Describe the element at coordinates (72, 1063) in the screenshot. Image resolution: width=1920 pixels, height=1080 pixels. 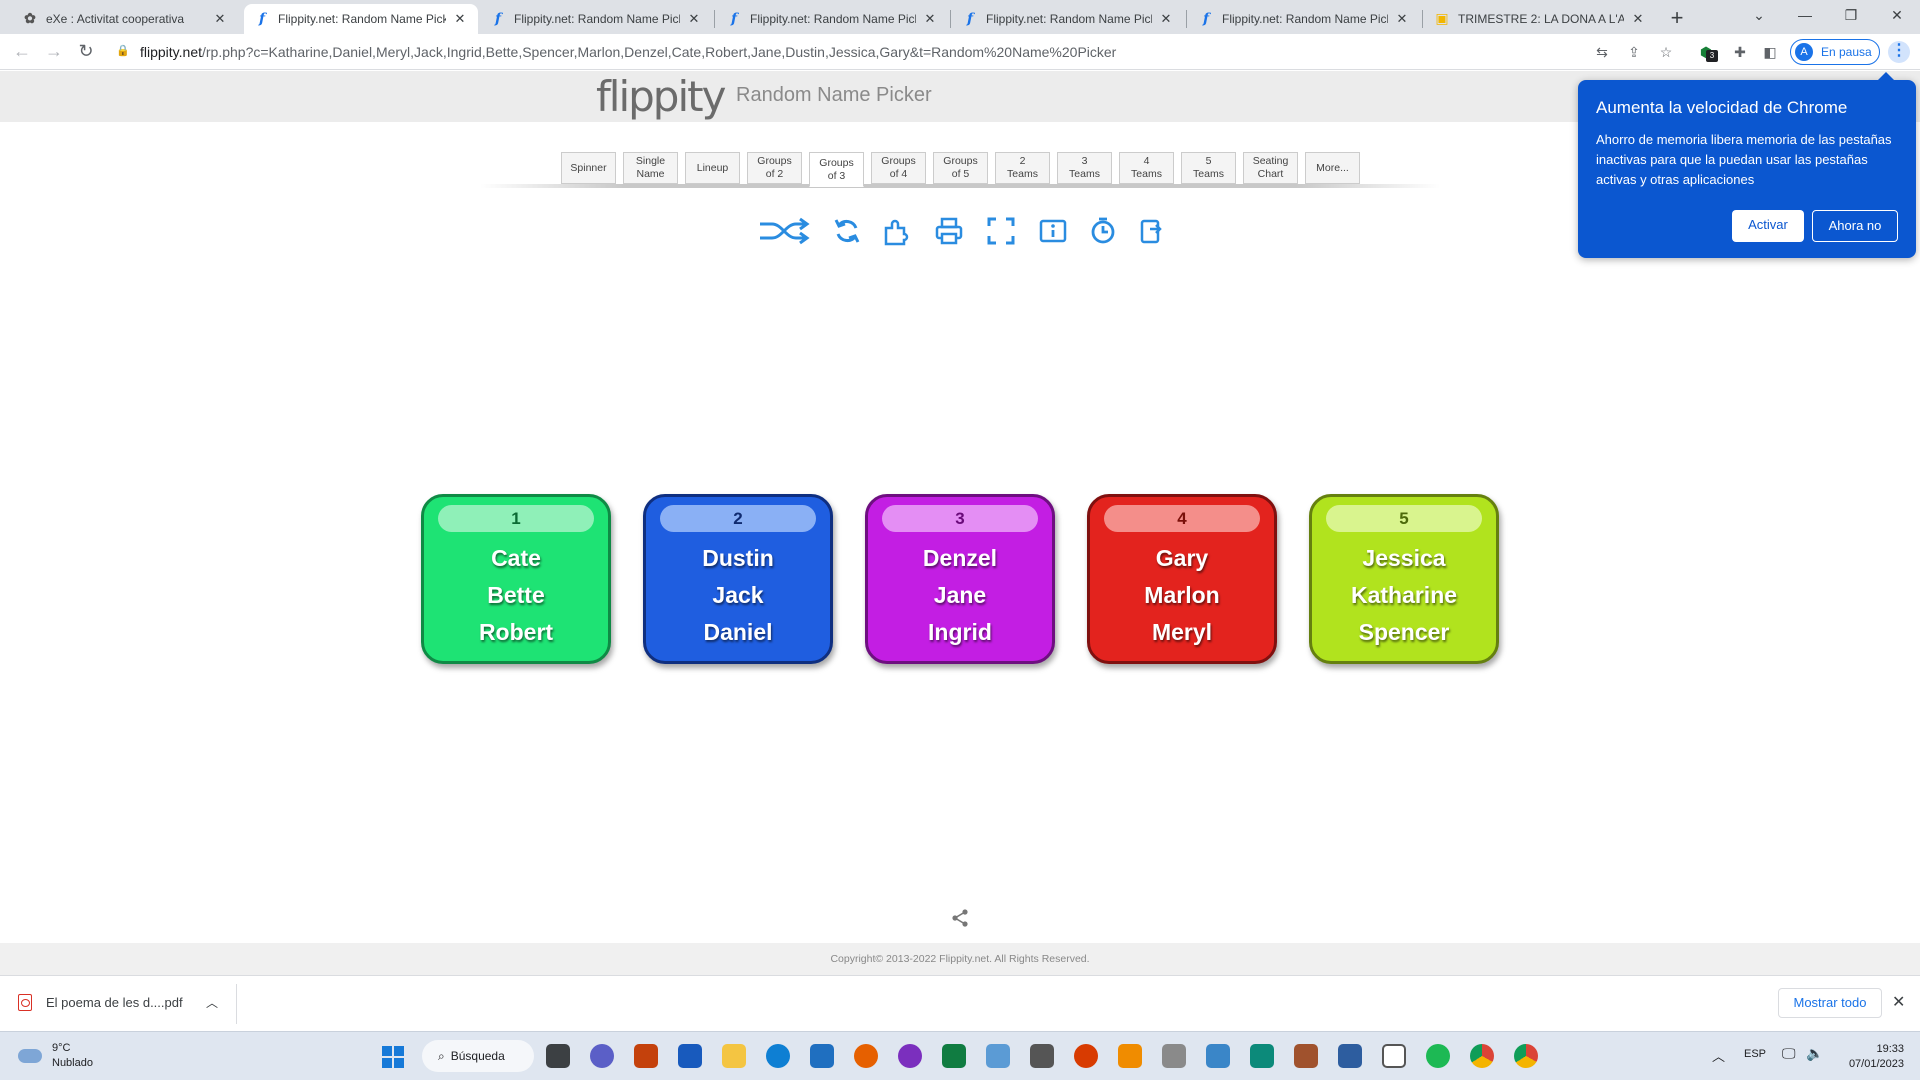
I see `weather-desc: Nublado` at that location.